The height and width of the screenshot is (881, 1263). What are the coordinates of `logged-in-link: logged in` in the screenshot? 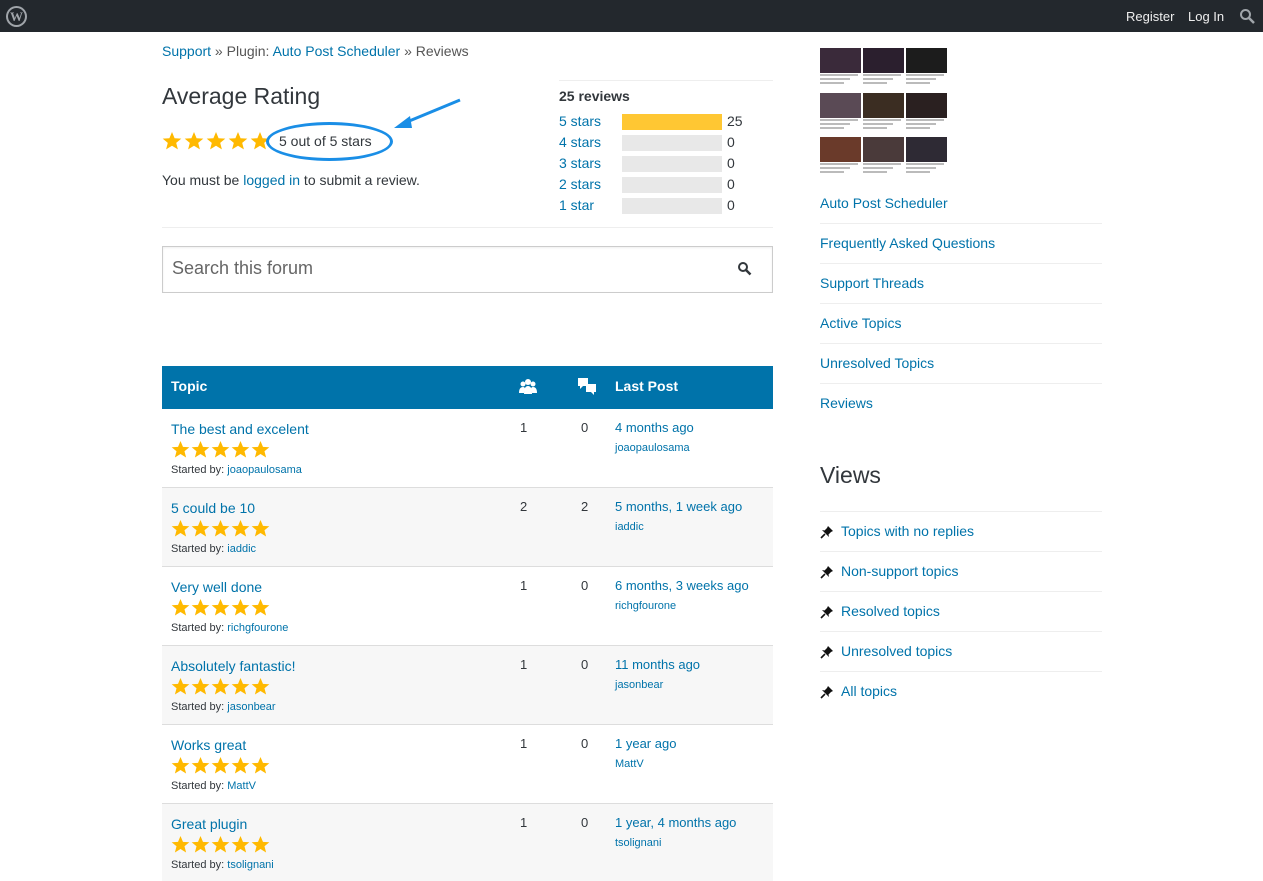 It's located at (271, 180).